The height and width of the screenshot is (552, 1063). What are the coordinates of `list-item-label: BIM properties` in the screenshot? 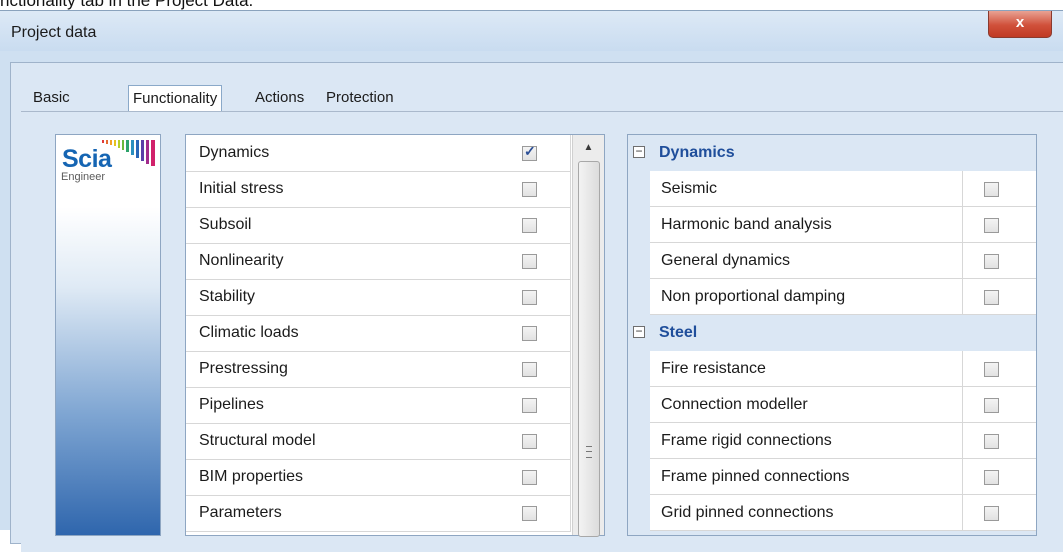 It's located at (251, 476).